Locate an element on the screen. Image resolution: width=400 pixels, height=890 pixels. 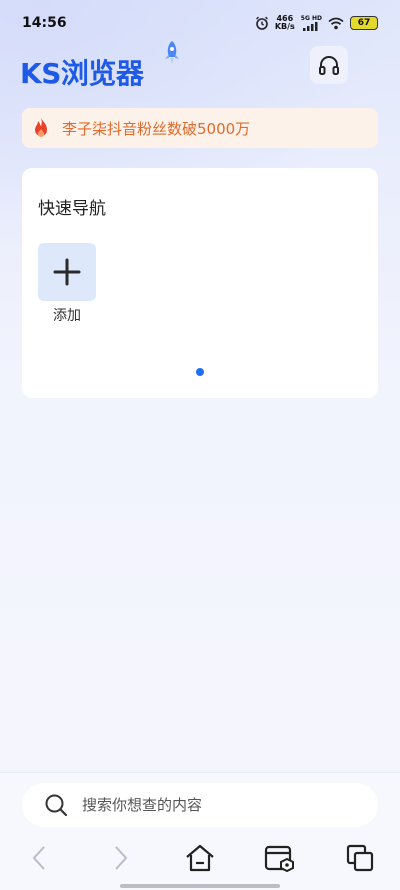
tabs-button is located at coordinates (360, 858).